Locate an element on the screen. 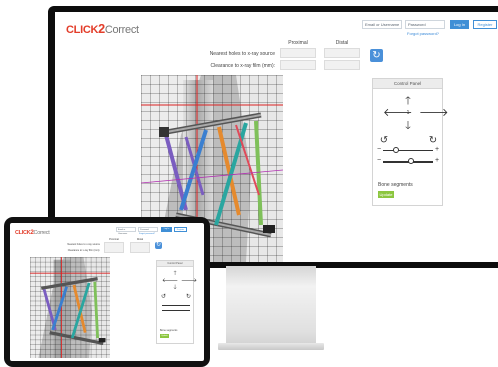  tablet-nearest-holes-label: Nearest holes to x-ray source is located at coordinates (83, 244).